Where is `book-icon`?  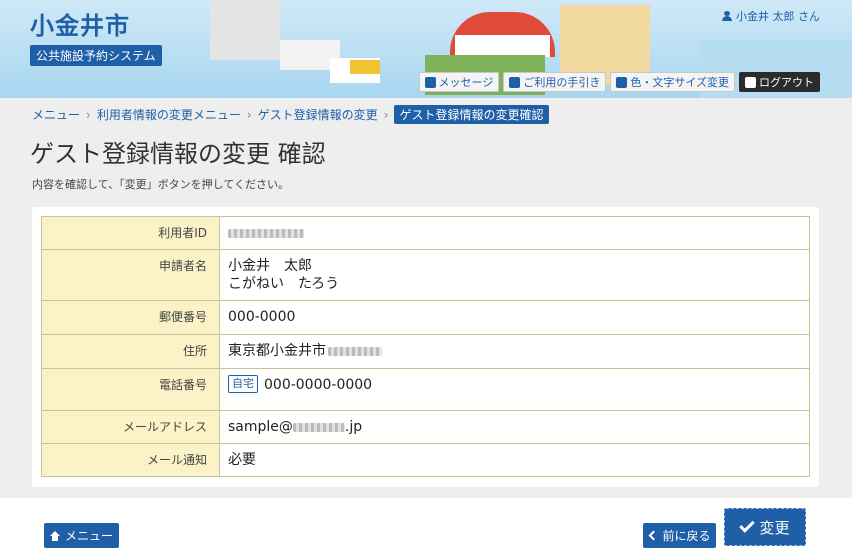 book-icon is located at coordinates (515, 82).